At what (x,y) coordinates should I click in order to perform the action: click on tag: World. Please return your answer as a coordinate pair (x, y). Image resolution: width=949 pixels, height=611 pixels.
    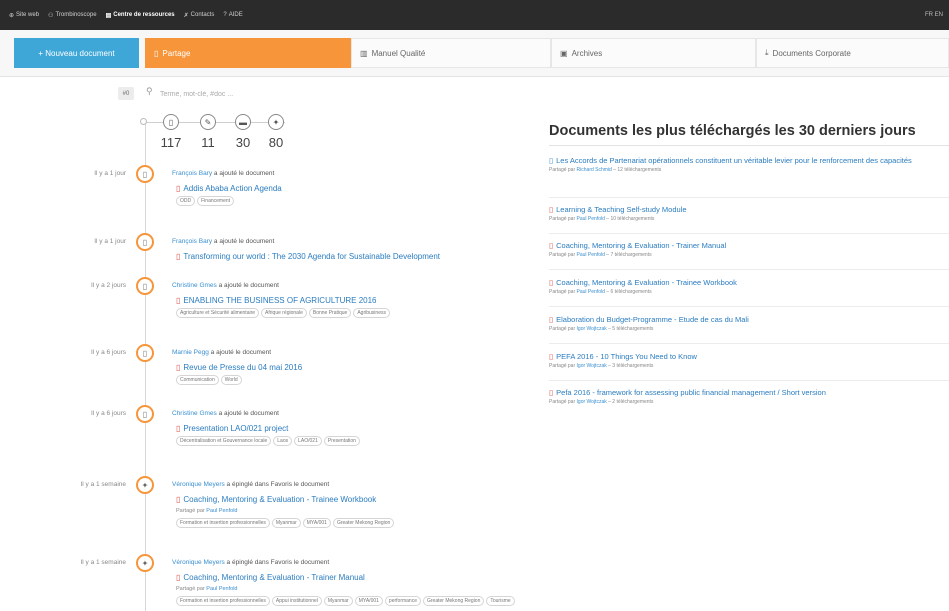
    Looking at the image, I should click on (231, 380).